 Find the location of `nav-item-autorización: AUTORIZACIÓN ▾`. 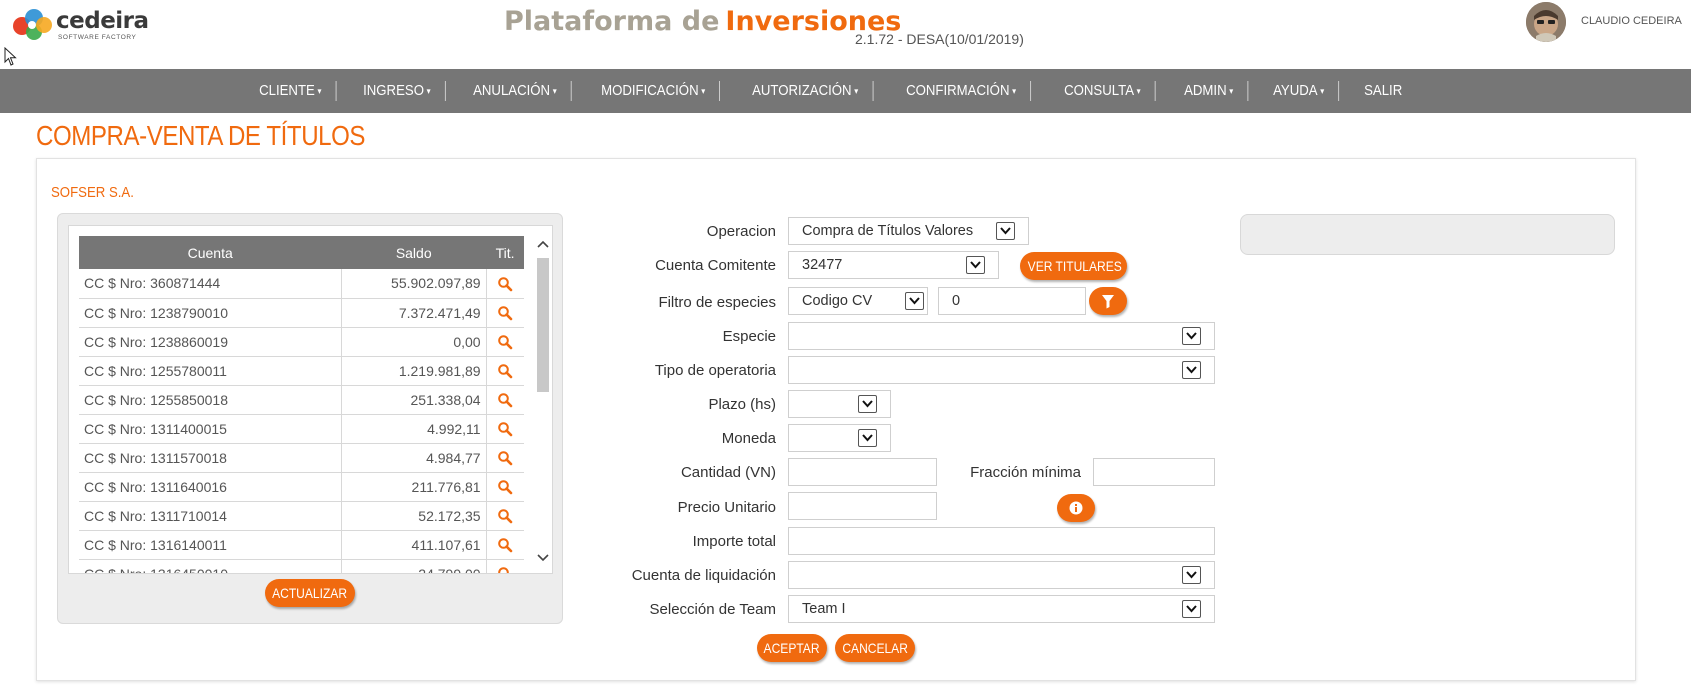

nav-item-autorización: AUTORIZACIÓN ▾ is located at coordinates (806, 91).